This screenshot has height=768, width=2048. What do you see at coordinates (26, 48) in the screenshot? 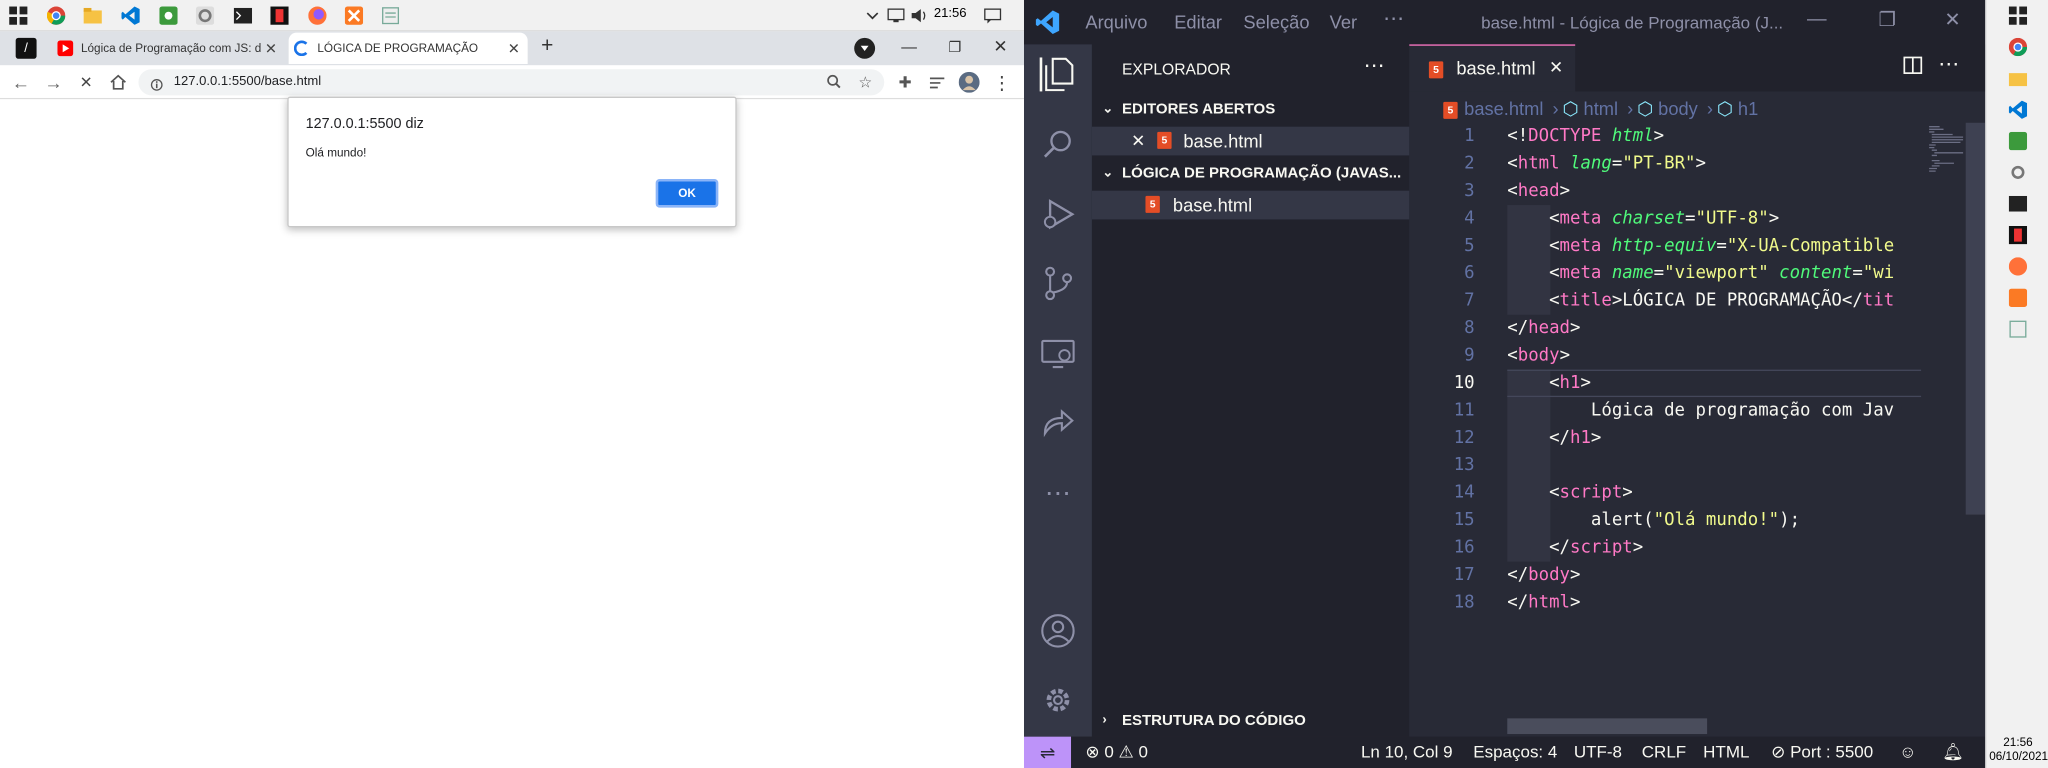
I see `pinned-tab-icon: /` at bounding box center [26, 48].